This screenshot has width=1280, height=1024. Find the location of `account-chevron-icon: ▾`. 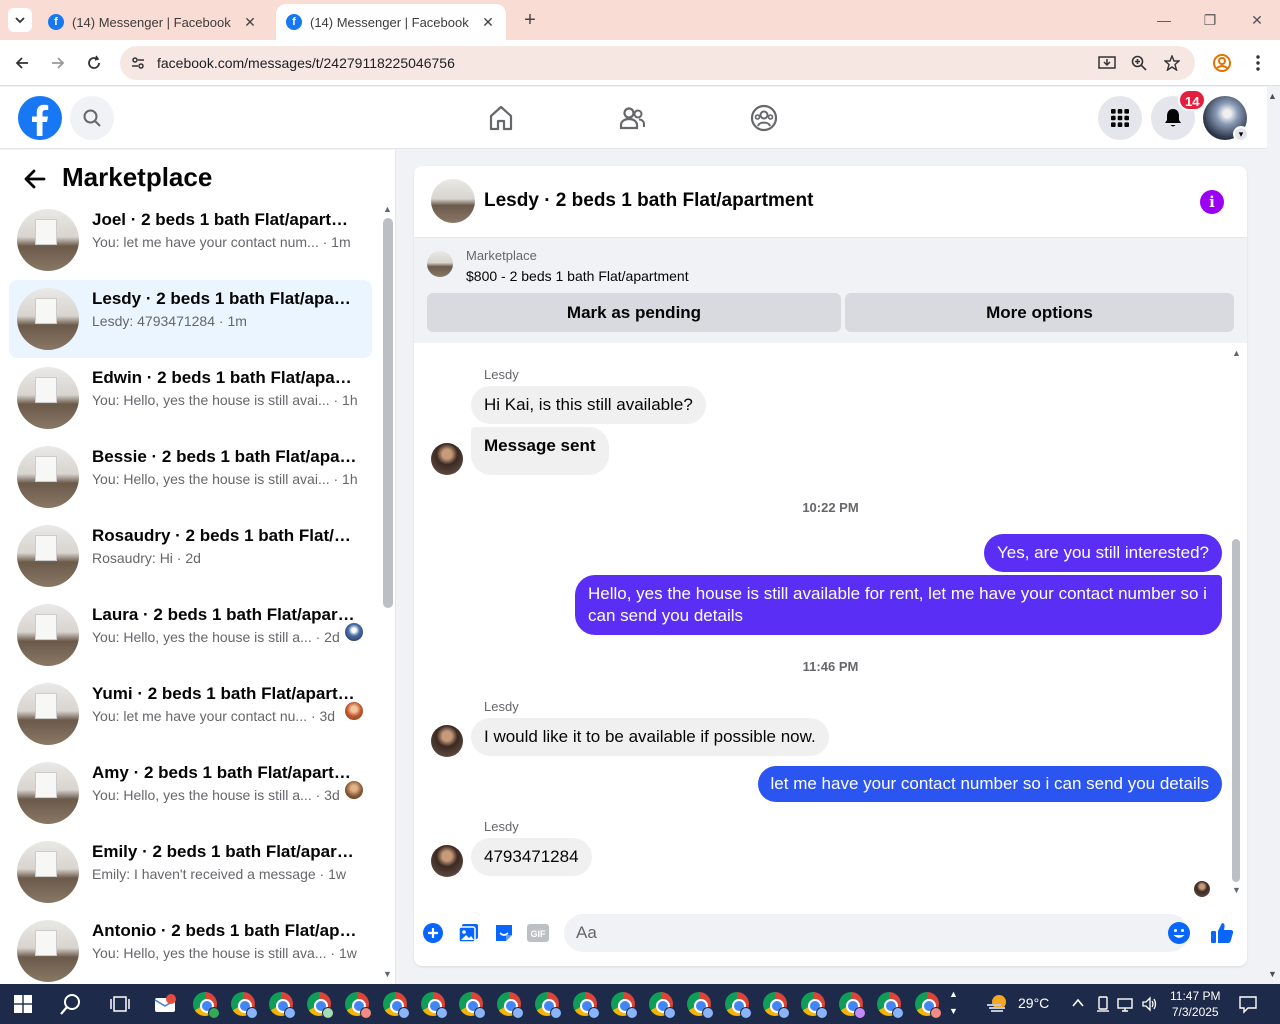

account-chevron-icon: ▾ is located at coordinates (1241, 134).